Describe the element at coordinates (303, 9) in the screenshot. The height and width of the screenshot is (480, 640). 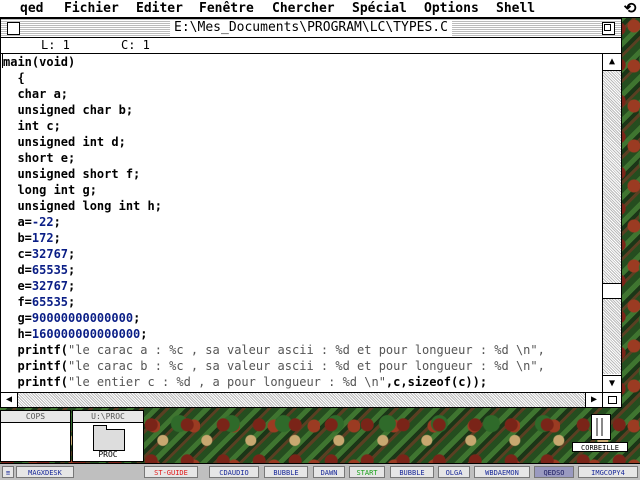
I see `menu-chercher: Chercher` at that location.